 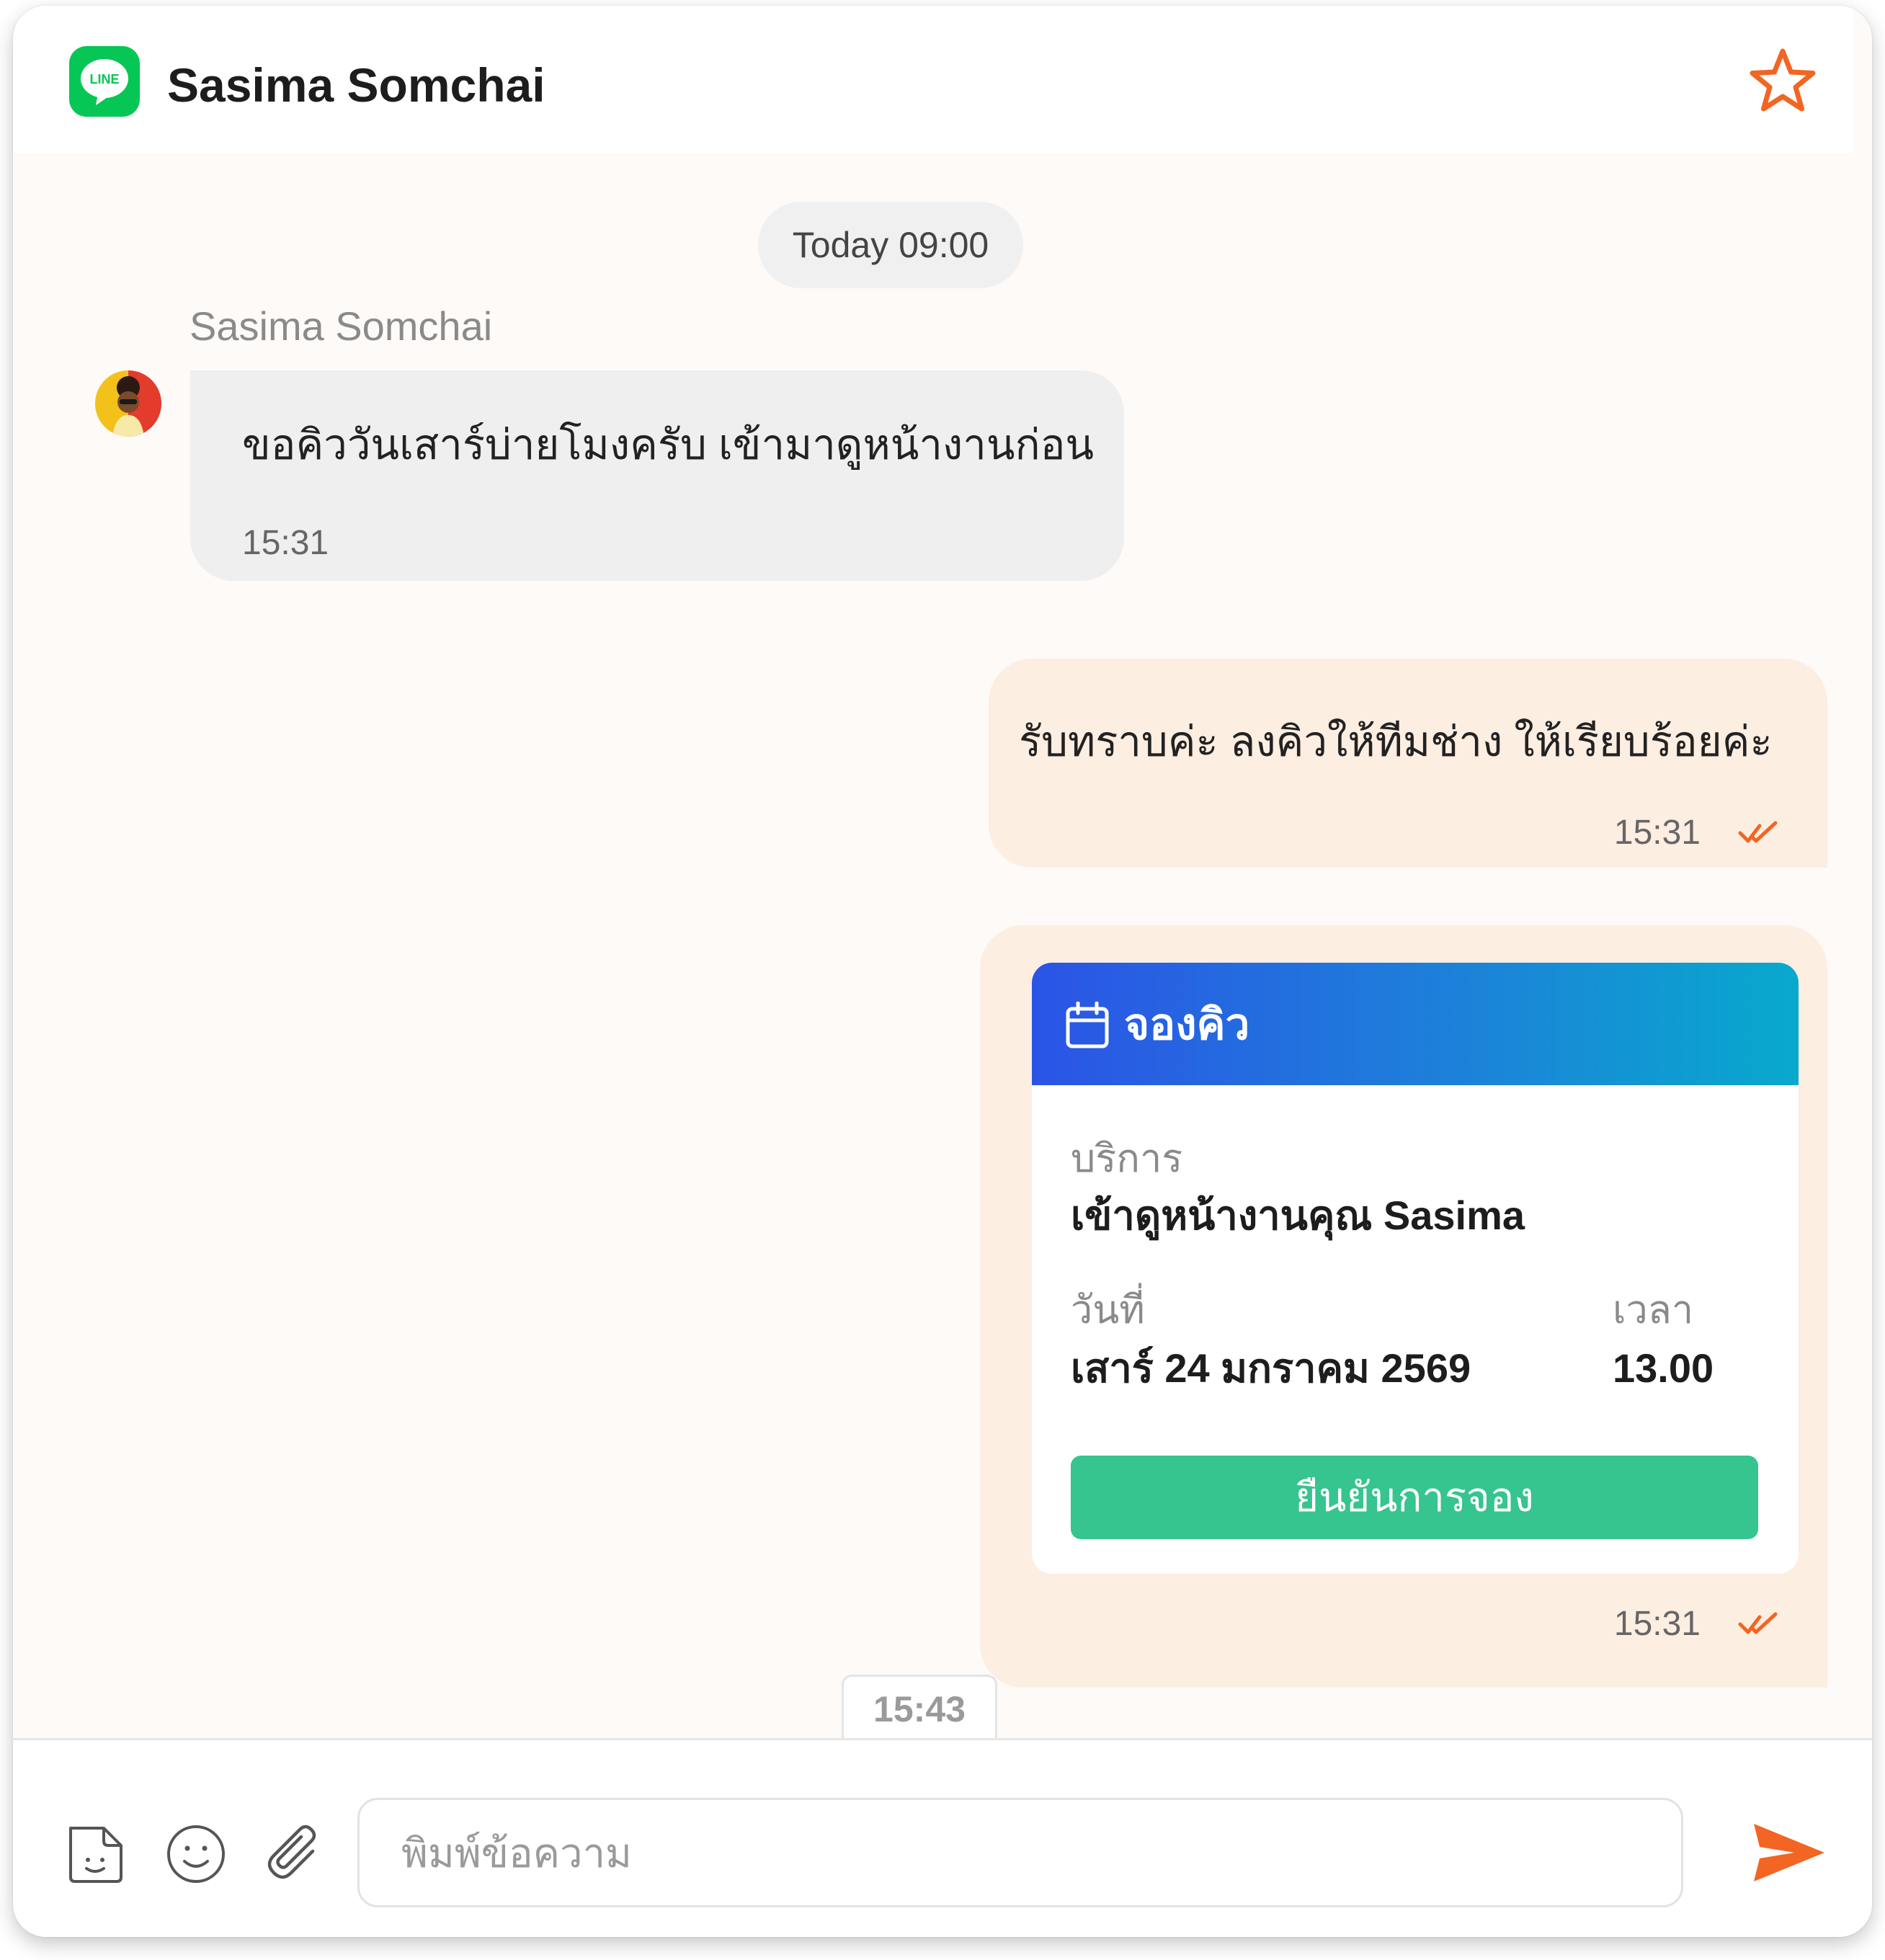 What do you see at coordinates (295, 1854) in the screenshot?
I see `attachment-icon` at bounding box center [295, 1854].